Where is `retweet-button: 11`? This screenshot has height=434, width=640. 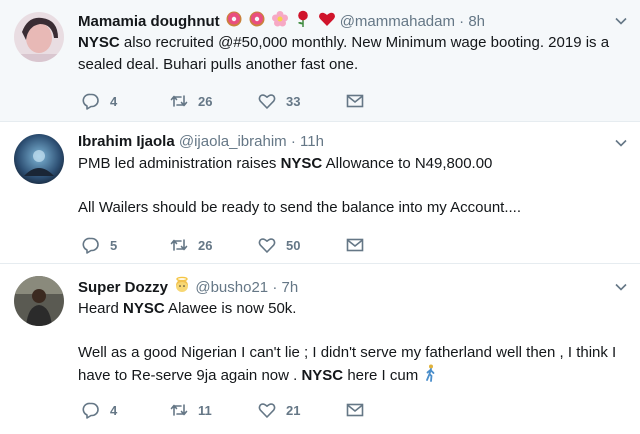 retweet-button: 11 is located at coordinates (191, 410).